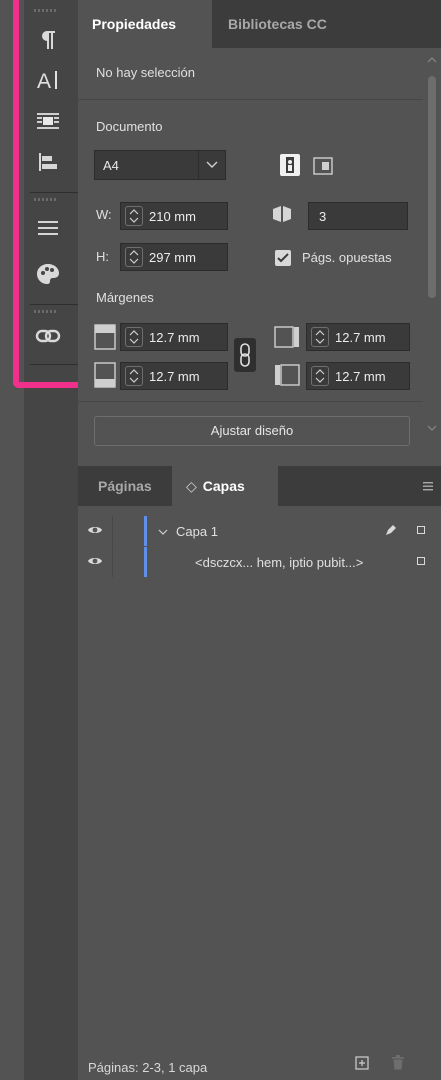 The width and height of the screenshot is (441, 1080). What do you see at coordinates (12, 540) in the screenshot?
I see `left-edge` at bounding box center [12, 540].